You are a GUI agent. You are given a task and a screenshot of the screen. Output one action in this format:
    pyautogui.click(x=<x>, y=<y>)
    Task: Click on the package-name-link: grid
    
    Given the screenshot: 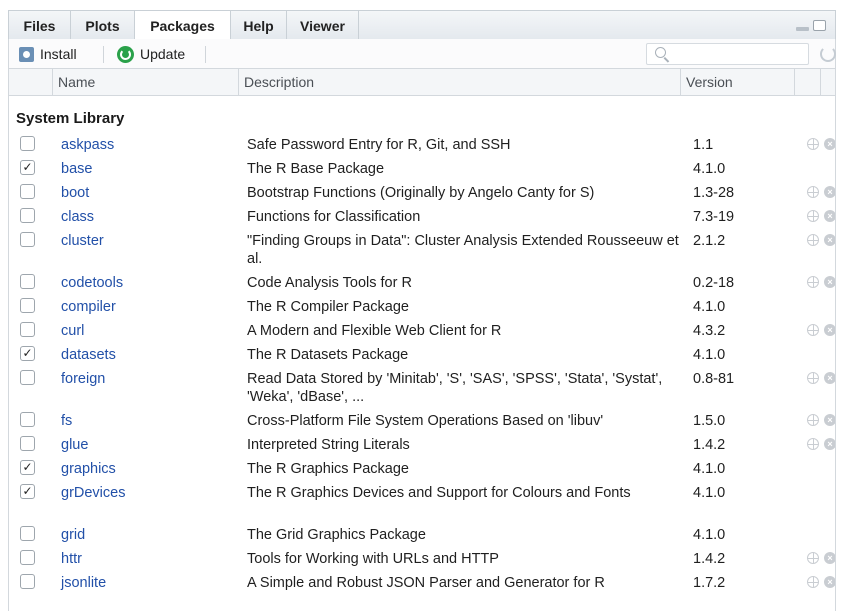 What is the action you would take?
    pyautogui.click(x=73, y=535)
    